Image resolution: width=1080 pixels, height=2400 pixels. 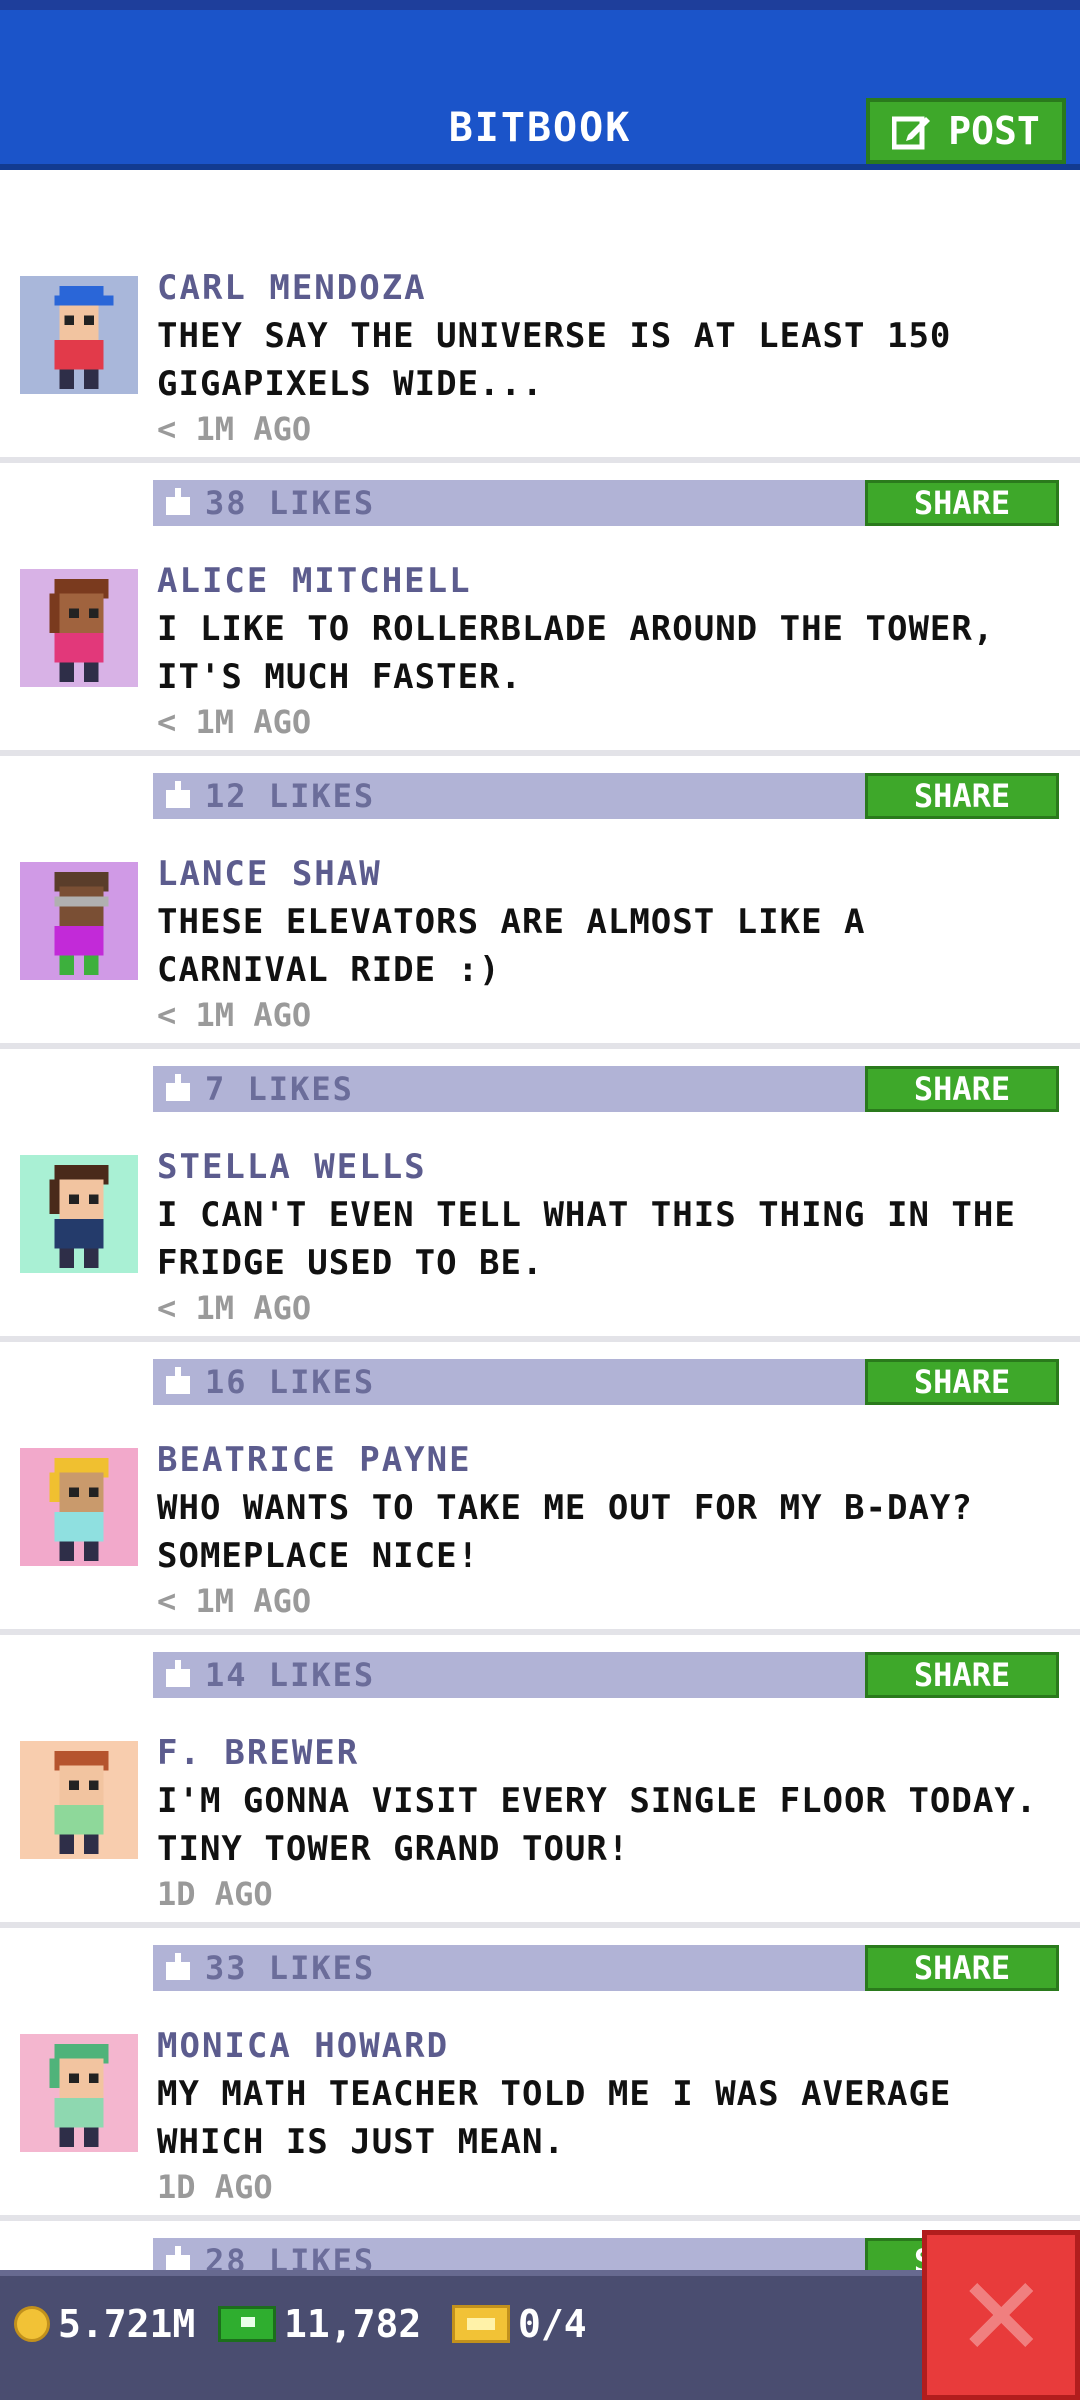 What do you see at coordinates (269, 874) in the screenshot?
I see `post-author: LANCE SHAW` at bounding box center [269, 874].